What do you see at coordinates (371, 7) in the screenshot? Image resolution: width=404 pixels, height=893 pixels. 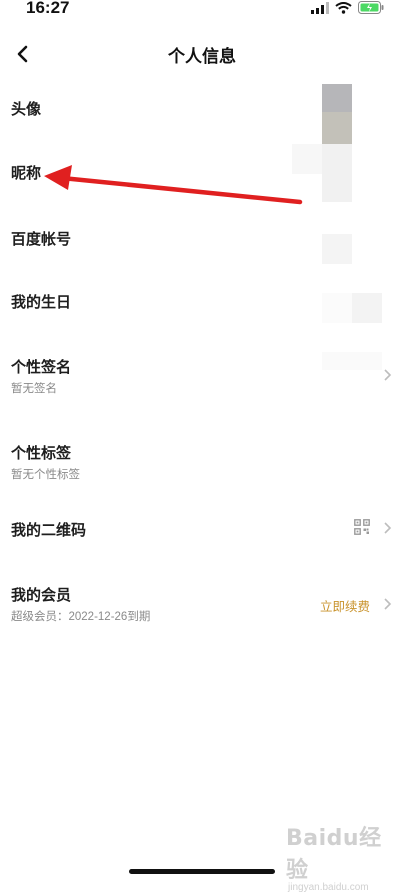 I see `battery-icon` at bounding box center [371, 7].